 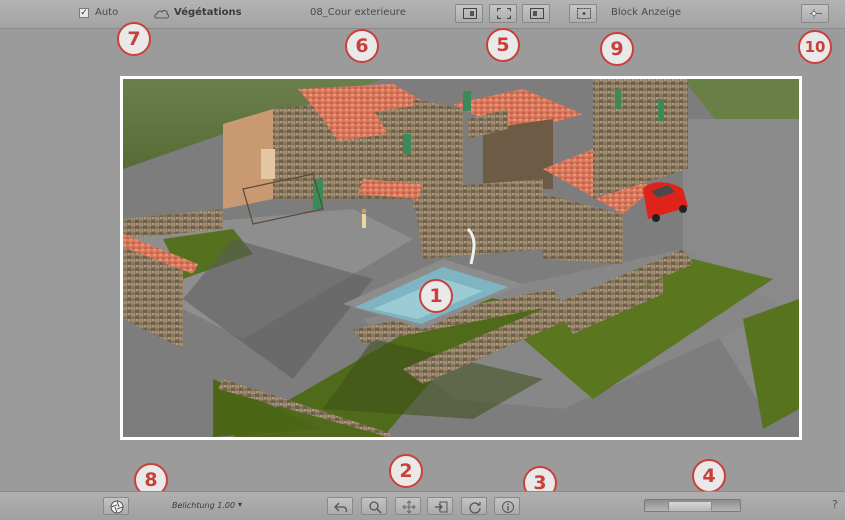 I want to click on auto-checkbox: ✓, so click(x=84, y=13).